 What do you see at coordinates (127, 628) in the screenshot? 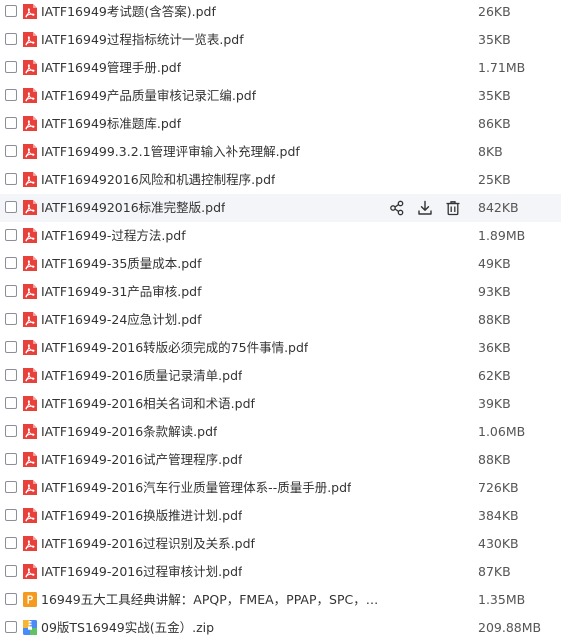
I see `file-name: 09版TS16949实战(五金）.zip` at bounding box center [127, 628].